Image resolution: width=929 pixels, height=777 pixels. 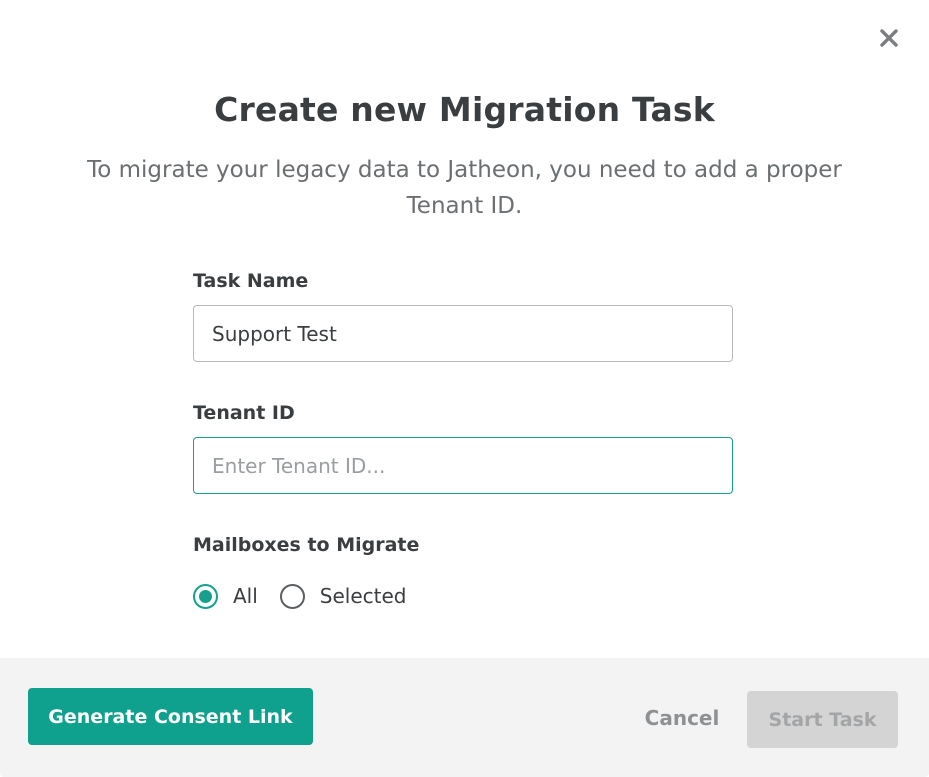 I want to click on close-icon, so click(x=889, y=38).